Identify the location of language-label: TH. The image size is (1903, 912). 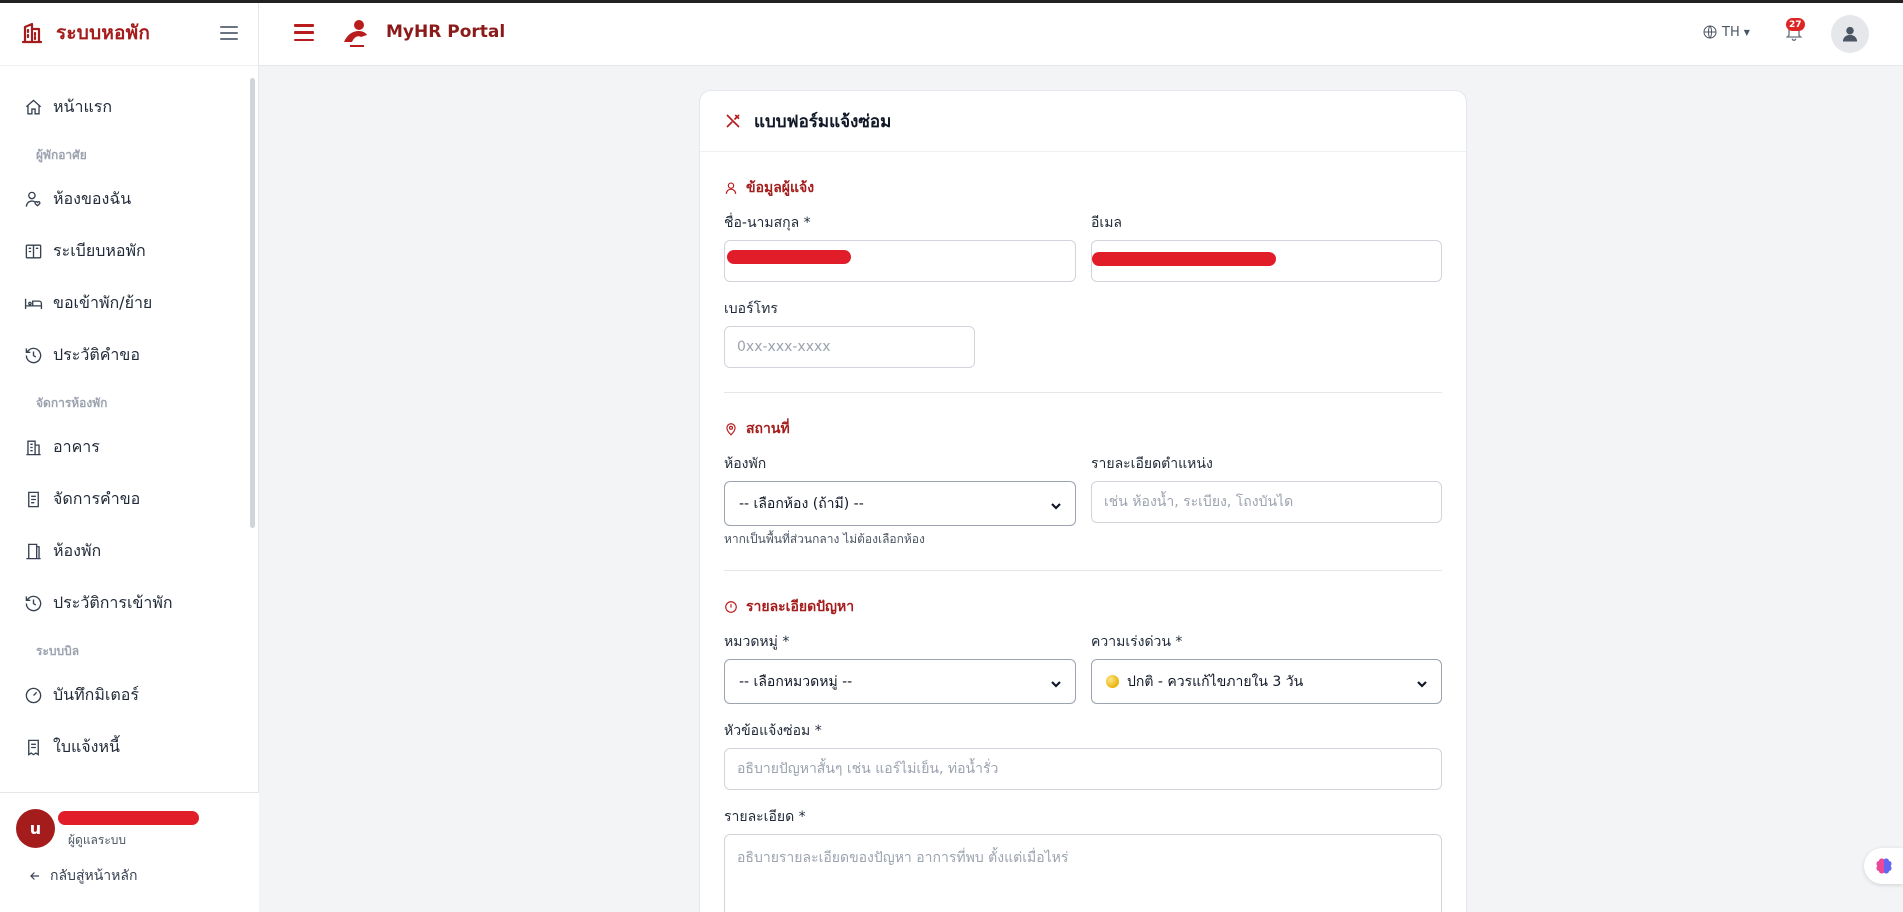
(1731, 32).